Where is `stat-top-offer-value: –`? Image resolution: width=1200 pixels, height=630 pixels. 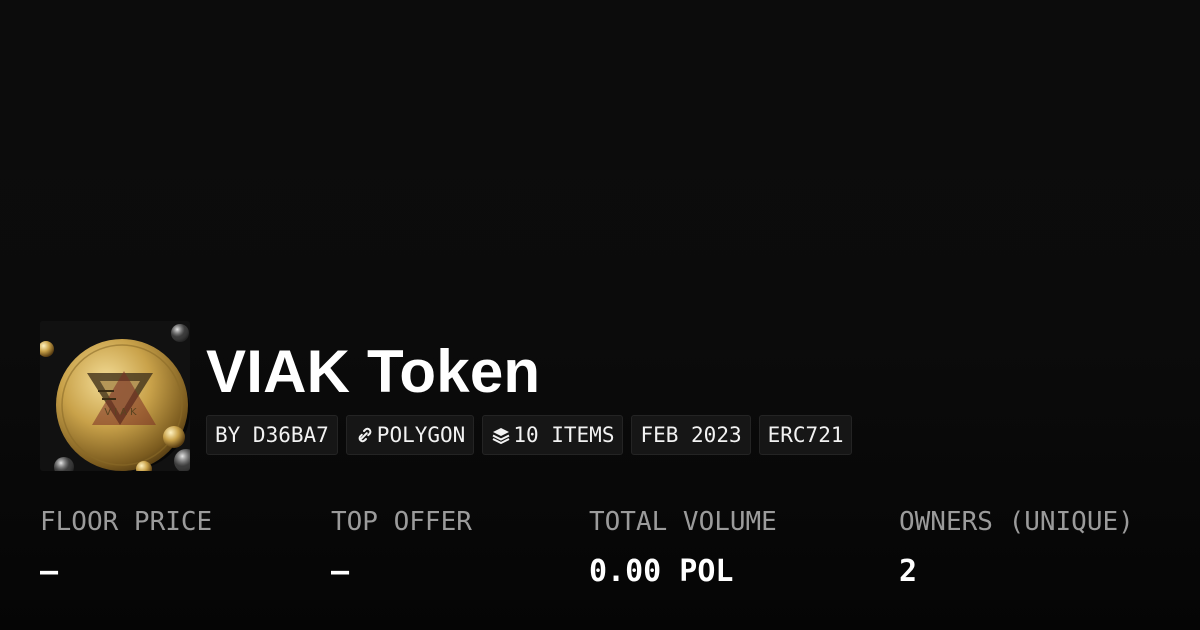
stat-top-offer-value: – is located at coordinates (340, 571).